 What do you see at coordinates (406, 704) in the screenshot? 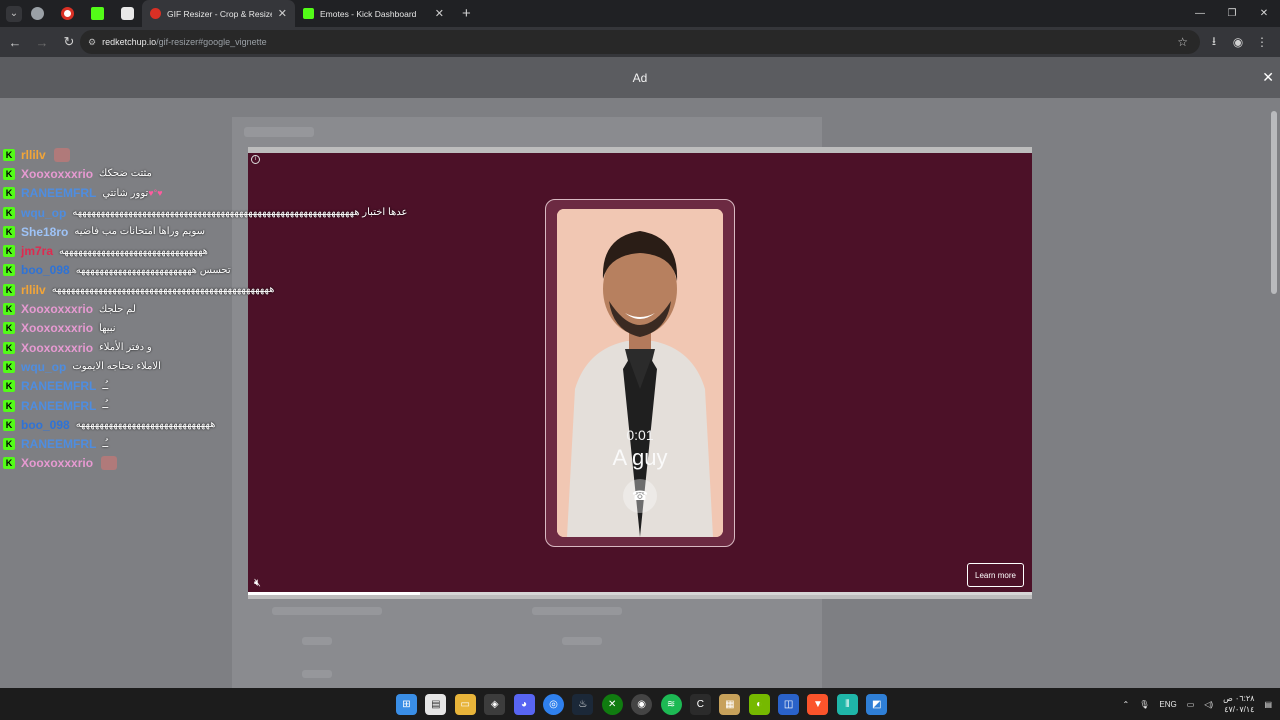
I see `windows-start-icon: ⊞` at bounding box center [406, 704].